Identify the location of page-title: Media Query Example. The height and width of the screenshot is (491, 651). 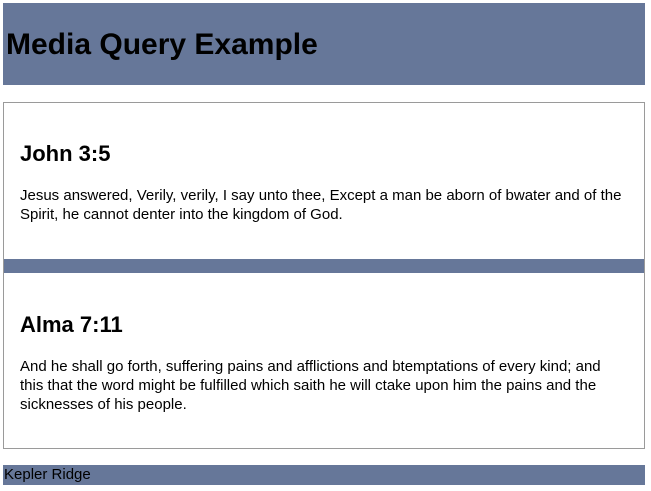
(162, 44).